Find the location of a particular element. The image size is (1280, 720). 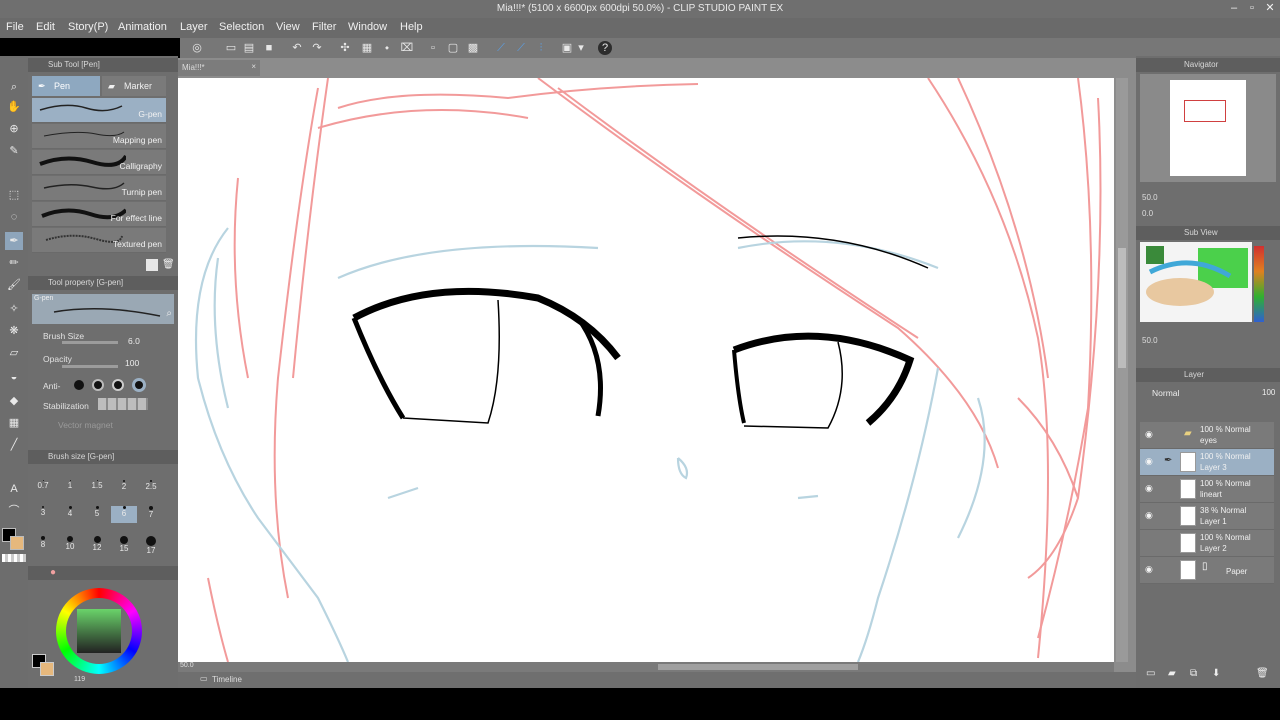

menu-filter: Filter is located at coordinates (324, 27).